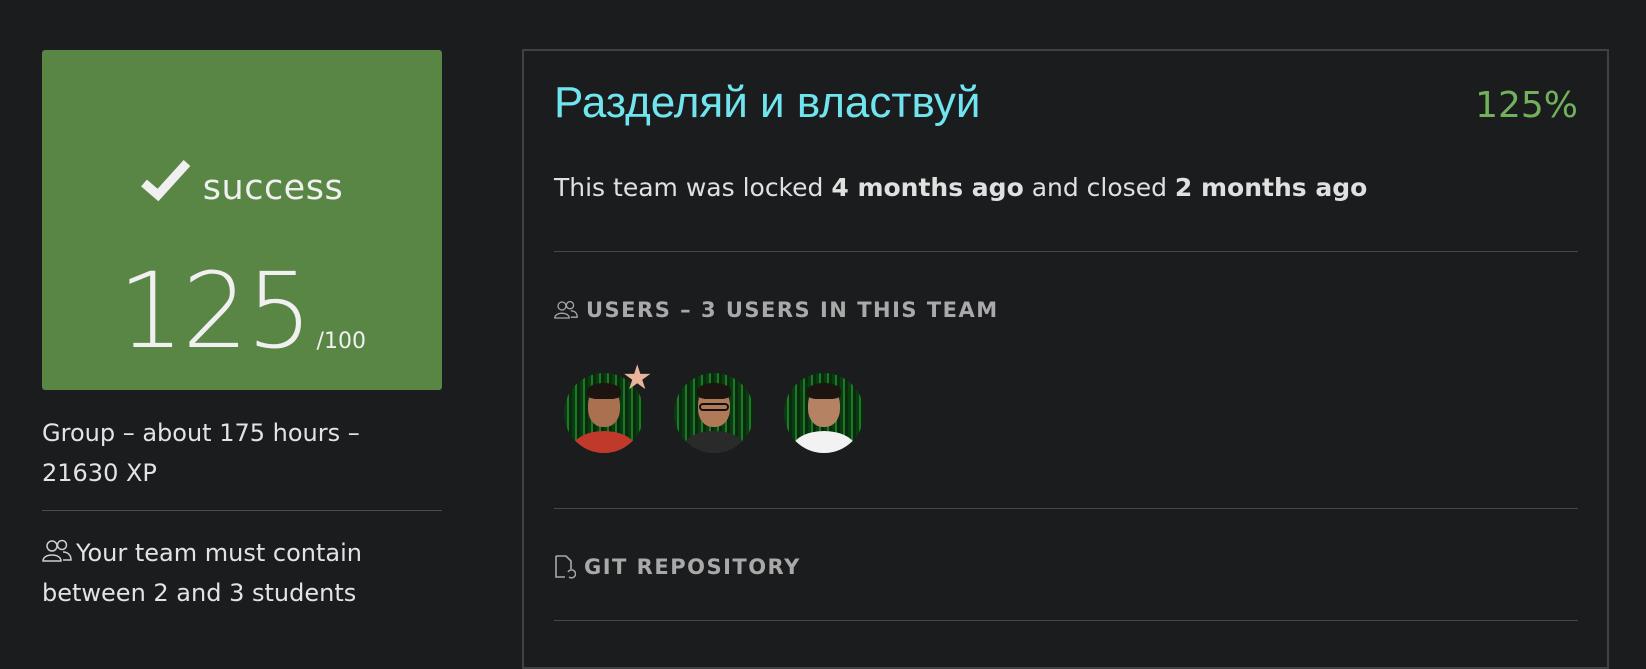 This screenshot has width=1646, height=669. Describe the element at coordinates (201, 453) in the screenshot. I see `group-info: Group – about 175 hours – 21630 XP` at that location.